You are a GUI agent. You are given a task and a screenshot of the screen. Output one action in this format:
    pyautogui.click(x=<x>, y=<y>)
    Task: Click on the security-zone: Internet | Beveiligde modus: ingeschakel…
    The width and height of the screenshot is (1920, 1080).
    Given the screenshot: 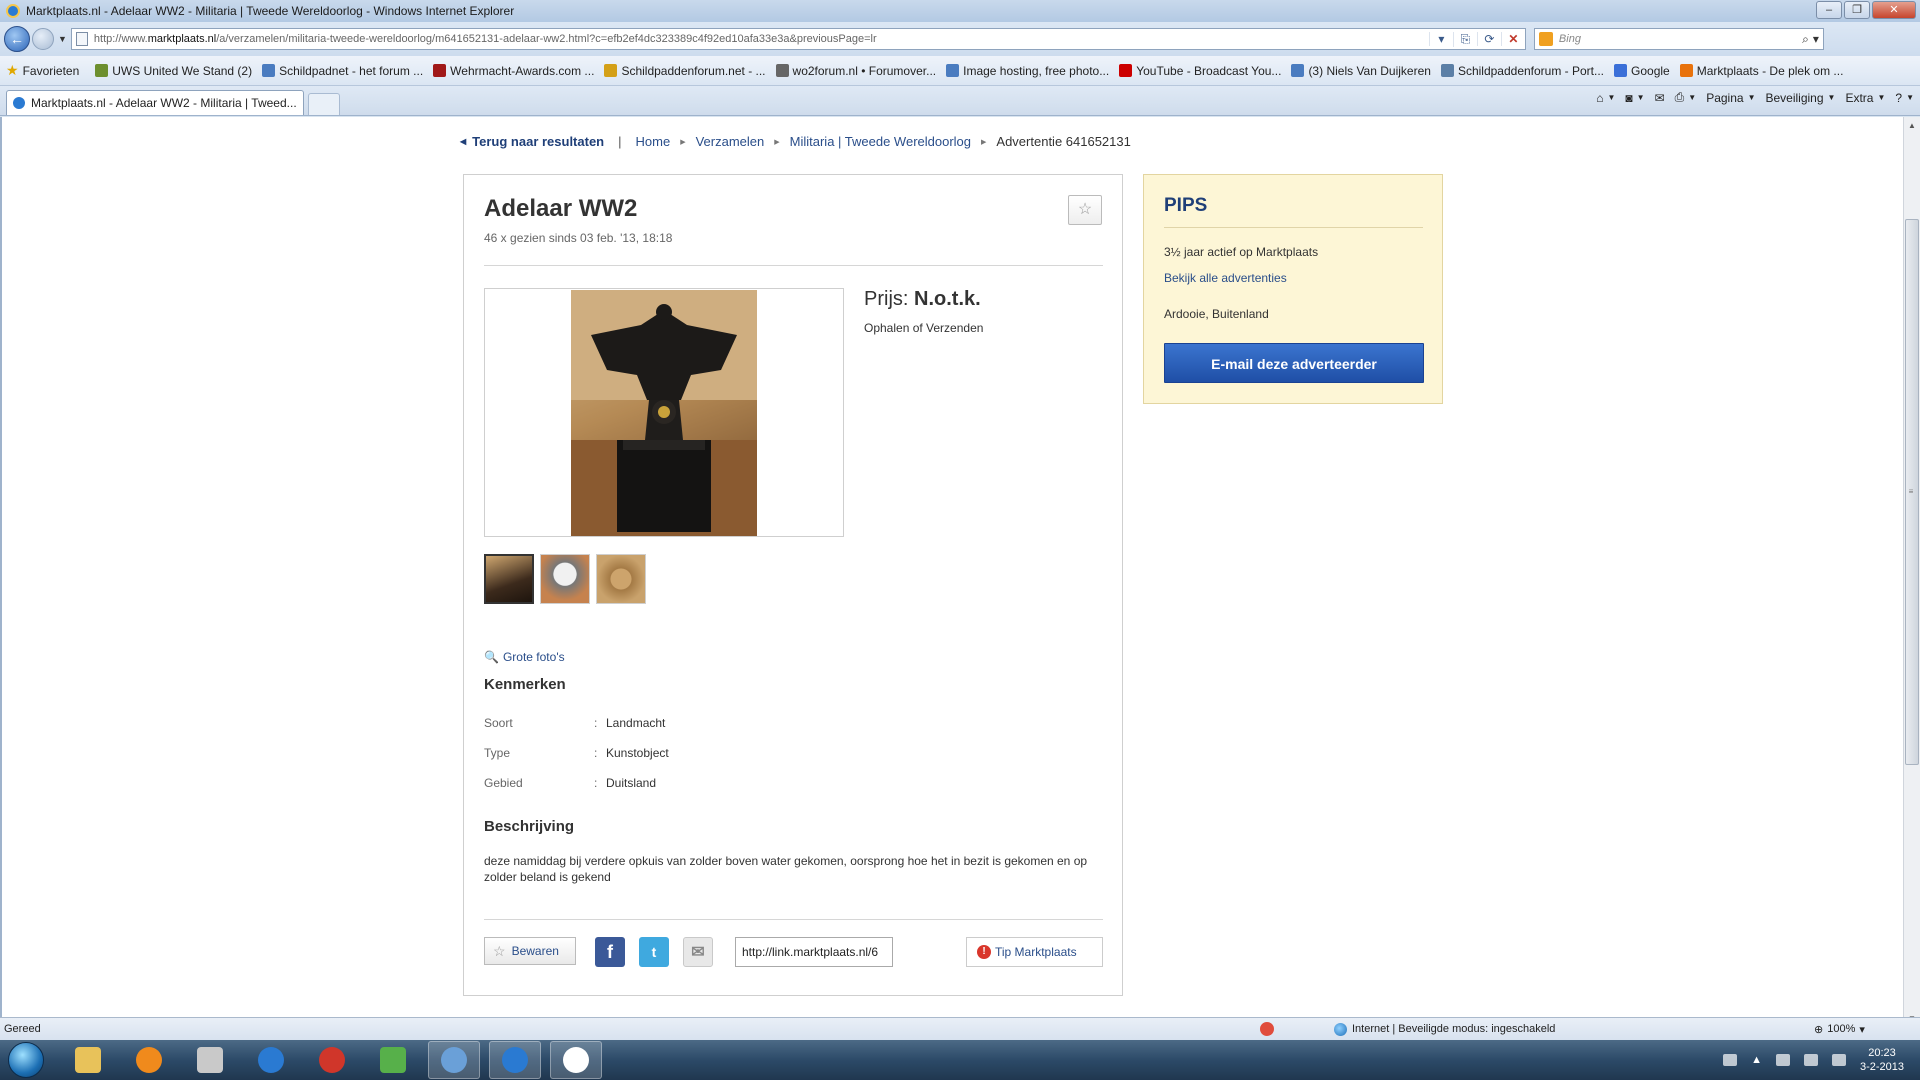 What is the action you would take?
    pyautogui.click(x=1544, y=1029)
    